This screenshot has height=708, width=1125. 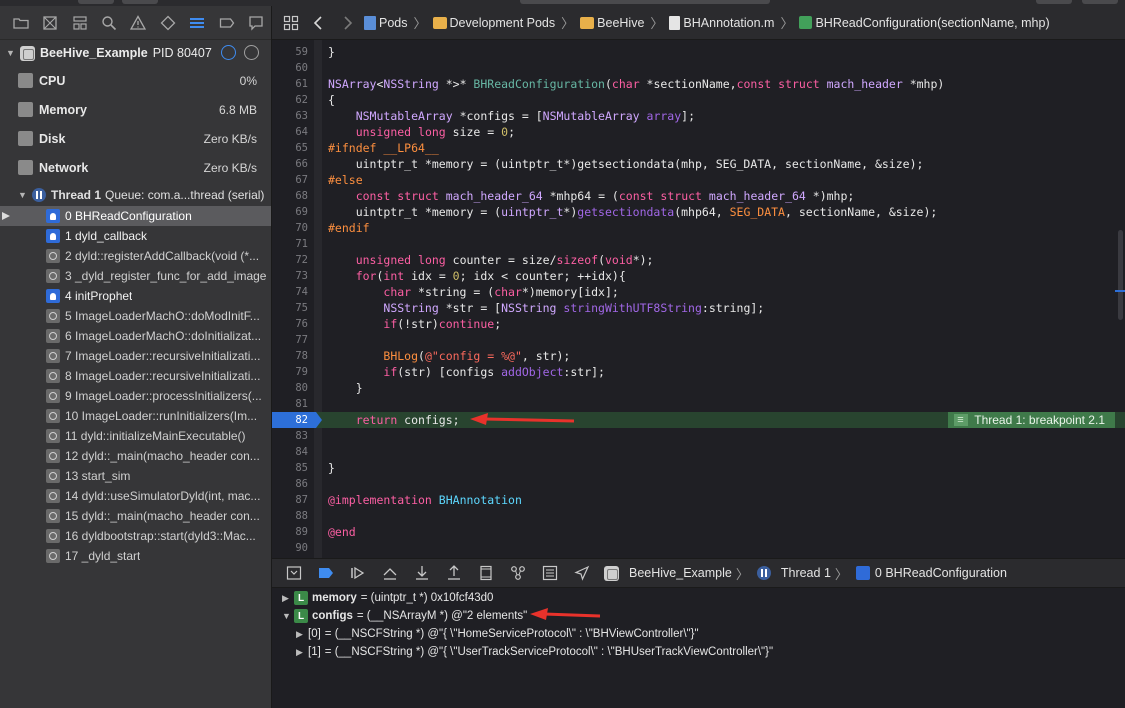 What do you see at coordinates (167, 23) in the screenshot?
I see `test-navigator-button` at bounding box center [167, 23].